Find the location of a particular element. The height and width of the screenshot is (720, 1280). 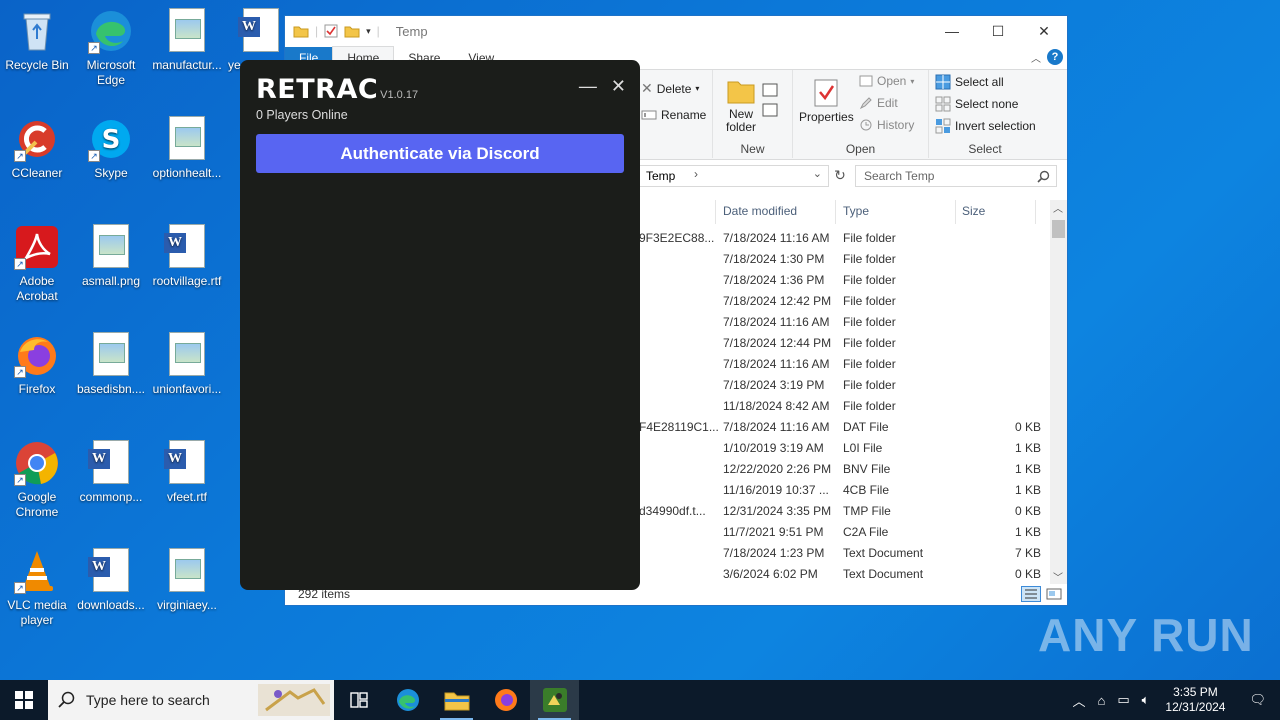

taskbar-firefox is located at coordinates (505, 700).